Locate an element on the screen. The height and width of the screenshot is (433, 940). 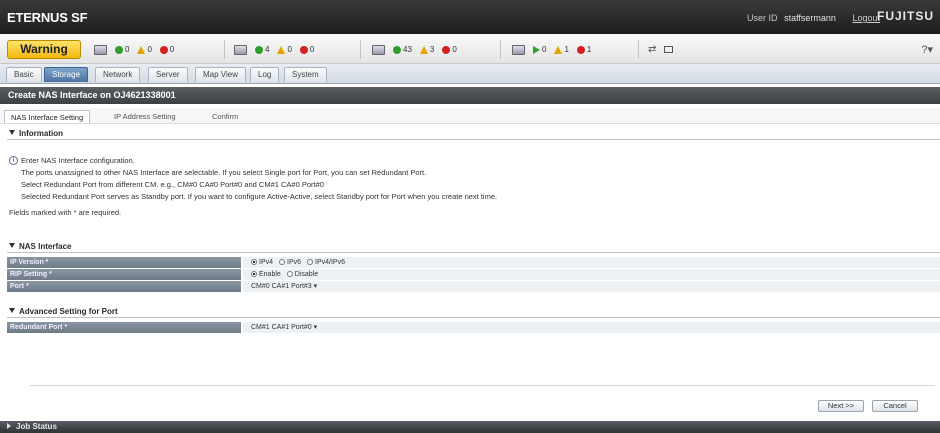
nas-interface-header: NAS Interface is located at coordinates (473, 246).